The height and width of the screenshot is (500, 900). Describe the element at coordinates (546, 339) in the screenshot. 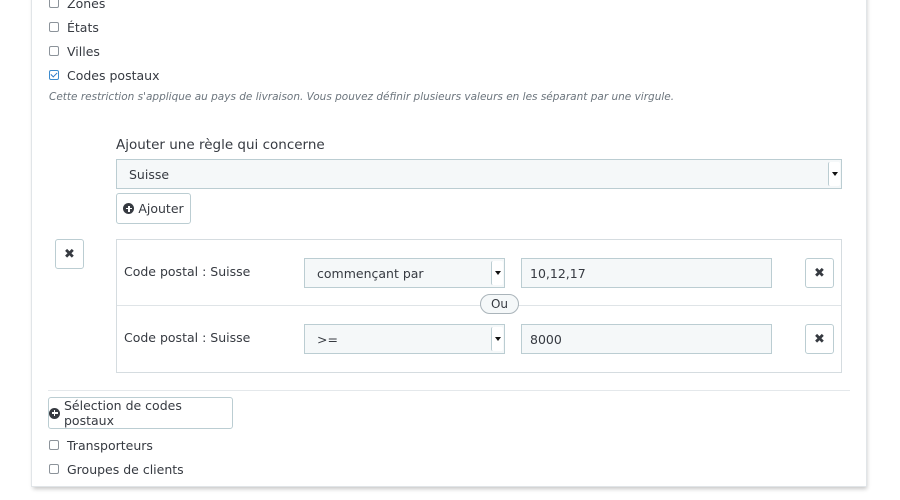

I see `rule-2-value: 8000` at that location.